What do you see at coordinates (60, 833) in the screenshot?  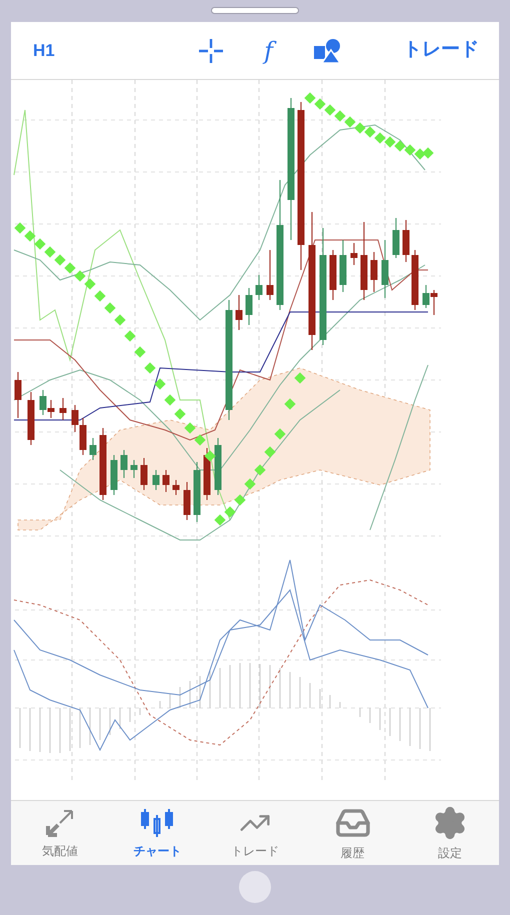 I see `tab-bar-item: 気配値` at bounding box center [60, 833].